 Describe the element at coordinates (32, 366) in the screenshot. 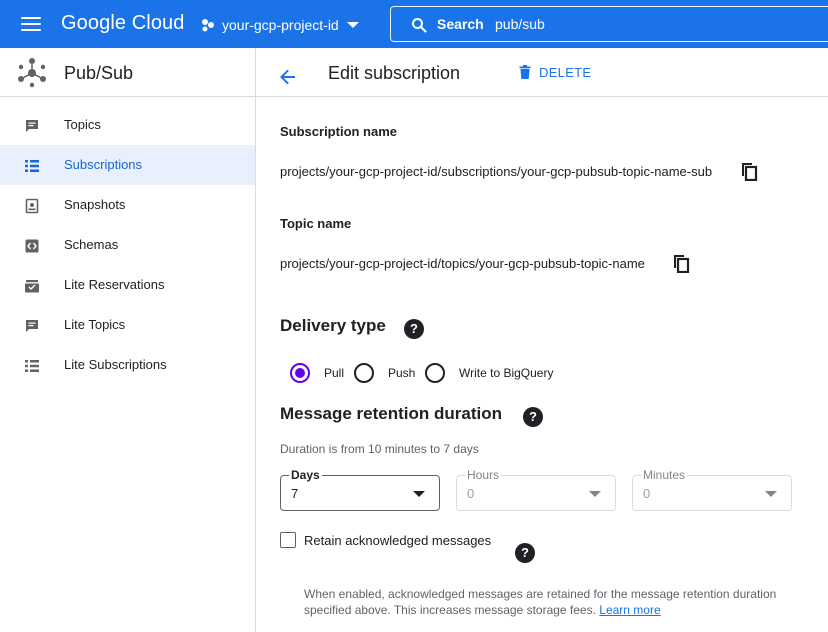

I see `lite-subscriptions-icon` at that location.